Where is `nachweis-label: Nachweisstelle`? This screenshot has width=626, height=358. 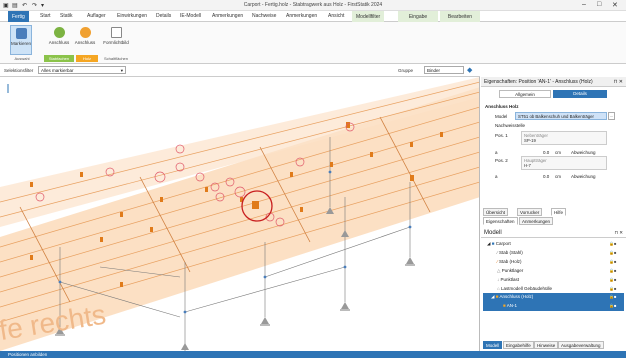
nachweis-label: Nachweisstelle is located at coordinates (510, 125).